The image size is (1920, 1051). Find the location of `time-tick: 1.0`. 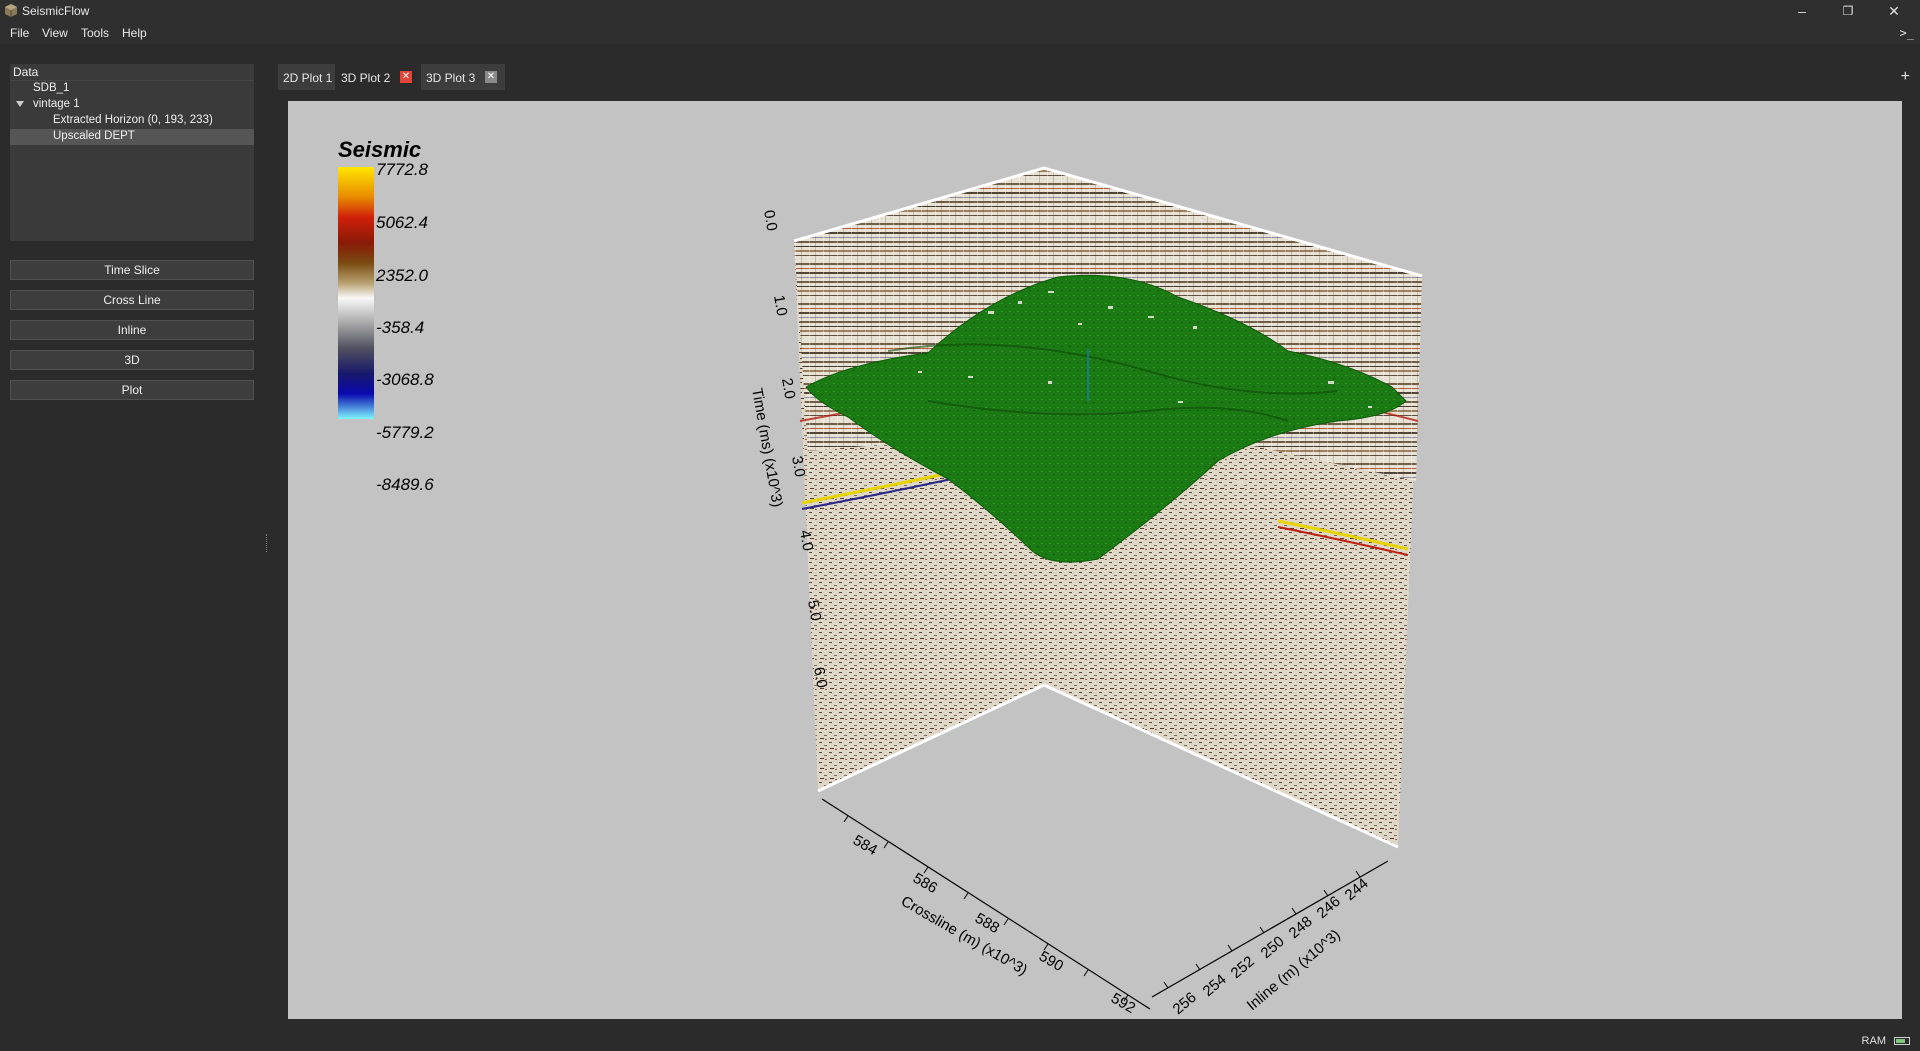

time-tick: 1.0 is located at coordinates (780, 305).